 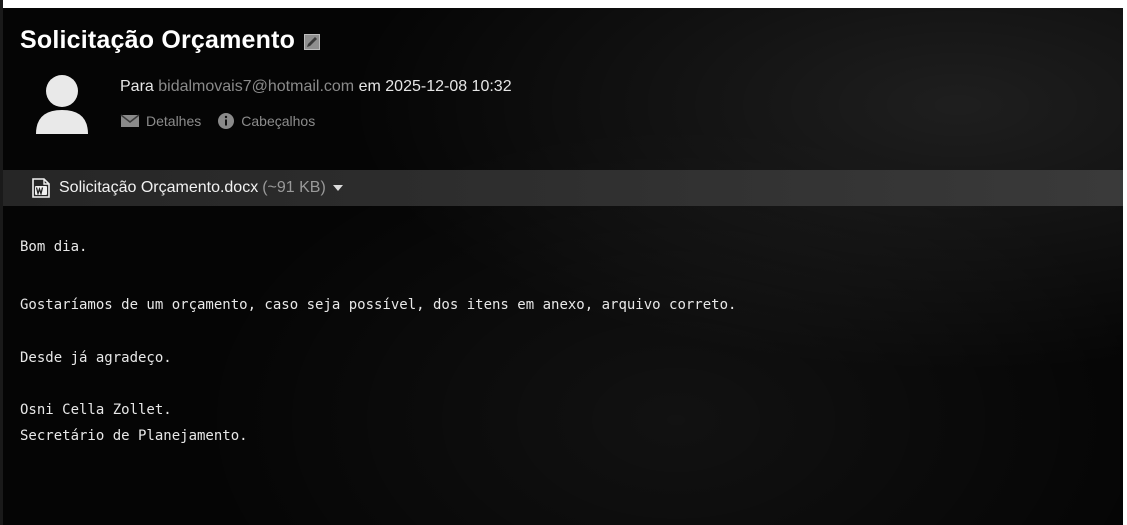 I want to click on attachment-item: Solicitação Orçamento.docx (~91 KB), so click(x=187, y=188).